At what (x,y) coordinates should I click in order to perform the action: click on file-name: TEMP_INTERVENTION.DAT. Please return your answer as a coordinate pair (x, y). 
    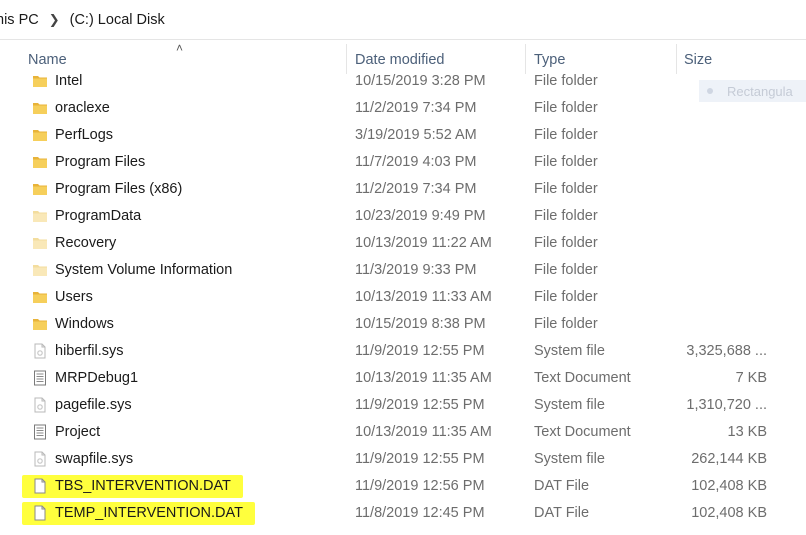
    Looking at the image, I should click on (149, 513).